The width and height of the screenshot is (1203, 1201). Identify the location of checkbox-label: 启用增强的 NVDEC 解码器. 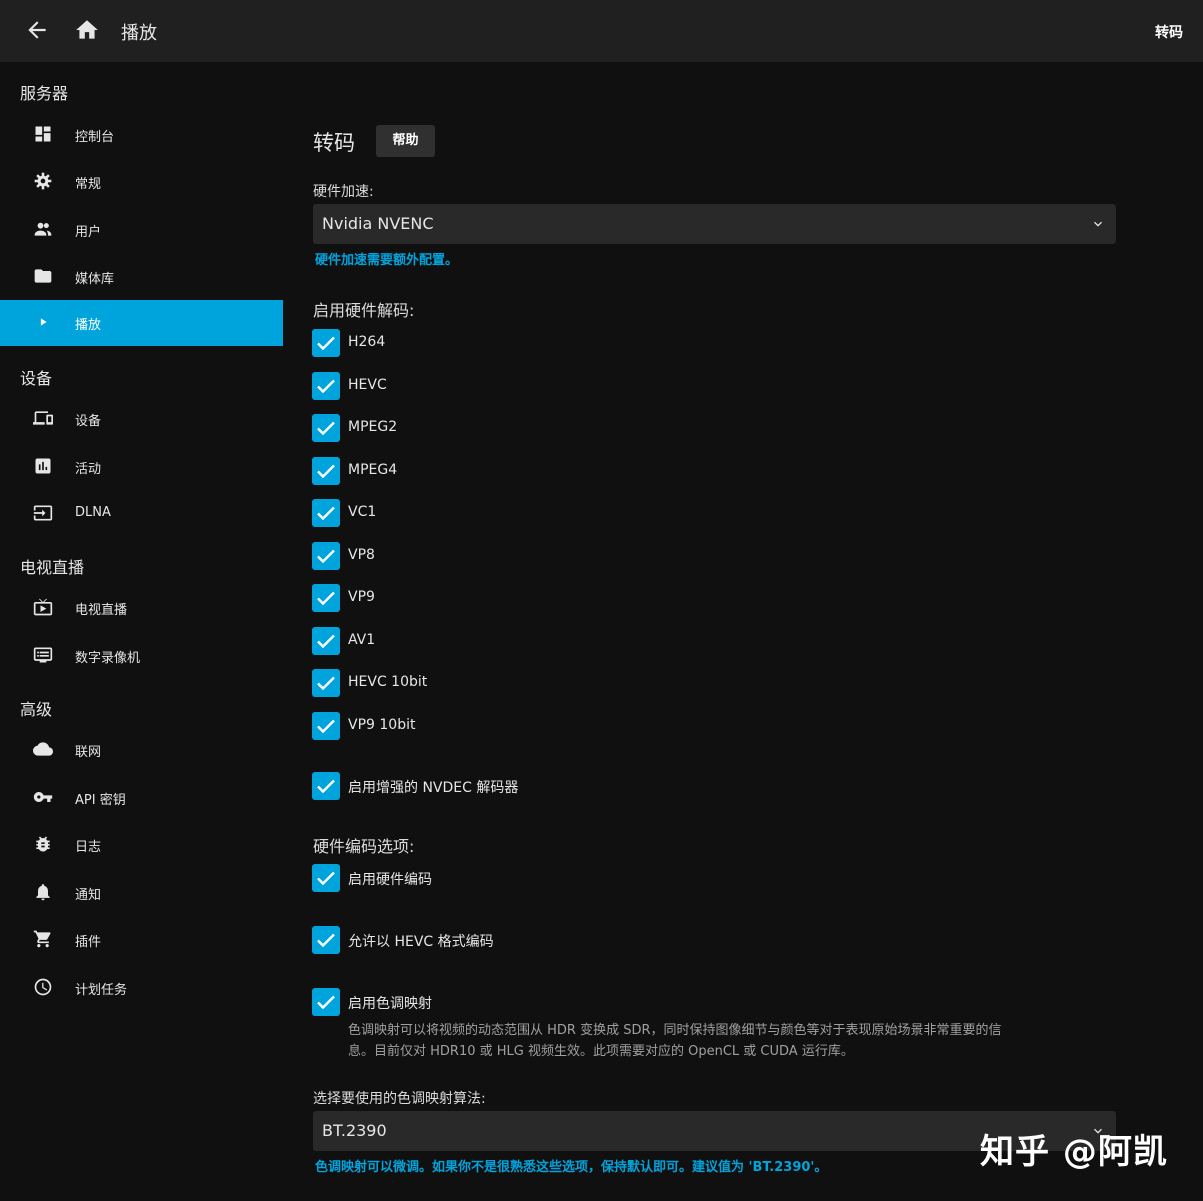
(433, 788).